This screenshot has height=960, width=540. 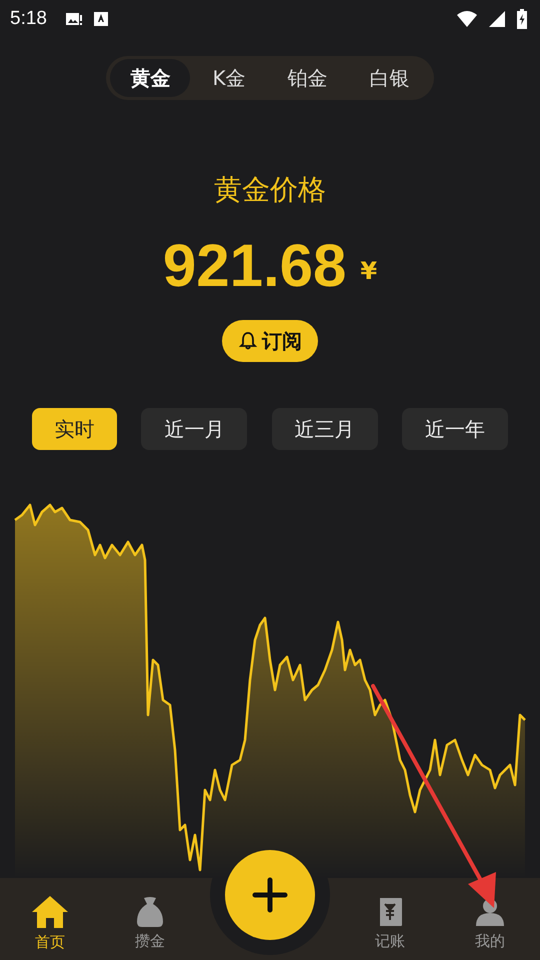 What do you see at coordinates (369, 271) in the screenshot?
I see `currency-symbol: ¥` at bounding box center [369, 271].